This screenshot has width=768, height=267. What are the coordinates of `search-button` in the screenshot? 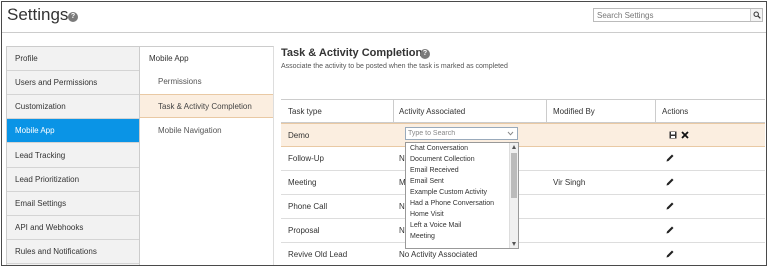 It's located at (756, 15).